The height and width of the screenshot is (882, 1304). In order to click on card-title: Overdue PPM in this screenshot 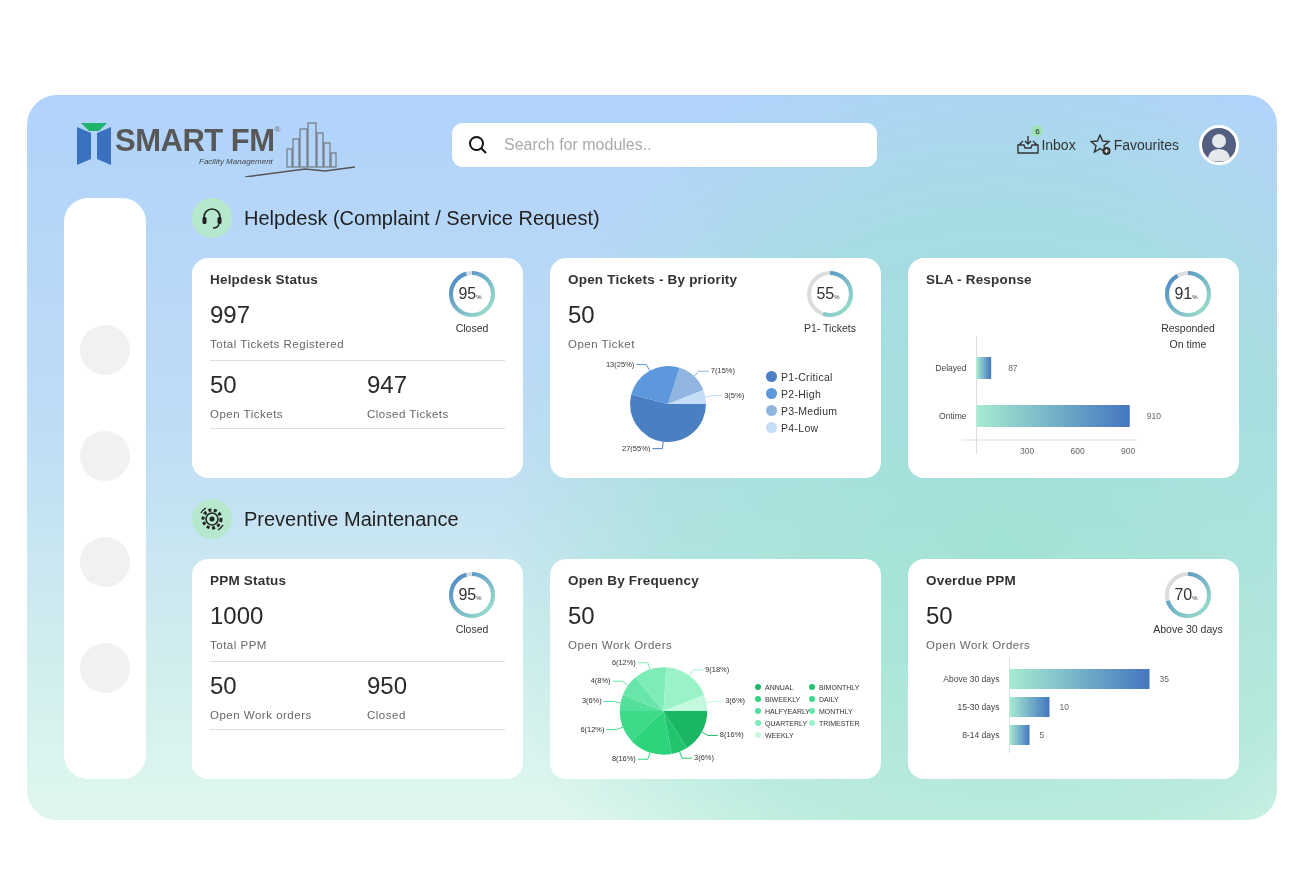, I will do `click(971, 580)`.